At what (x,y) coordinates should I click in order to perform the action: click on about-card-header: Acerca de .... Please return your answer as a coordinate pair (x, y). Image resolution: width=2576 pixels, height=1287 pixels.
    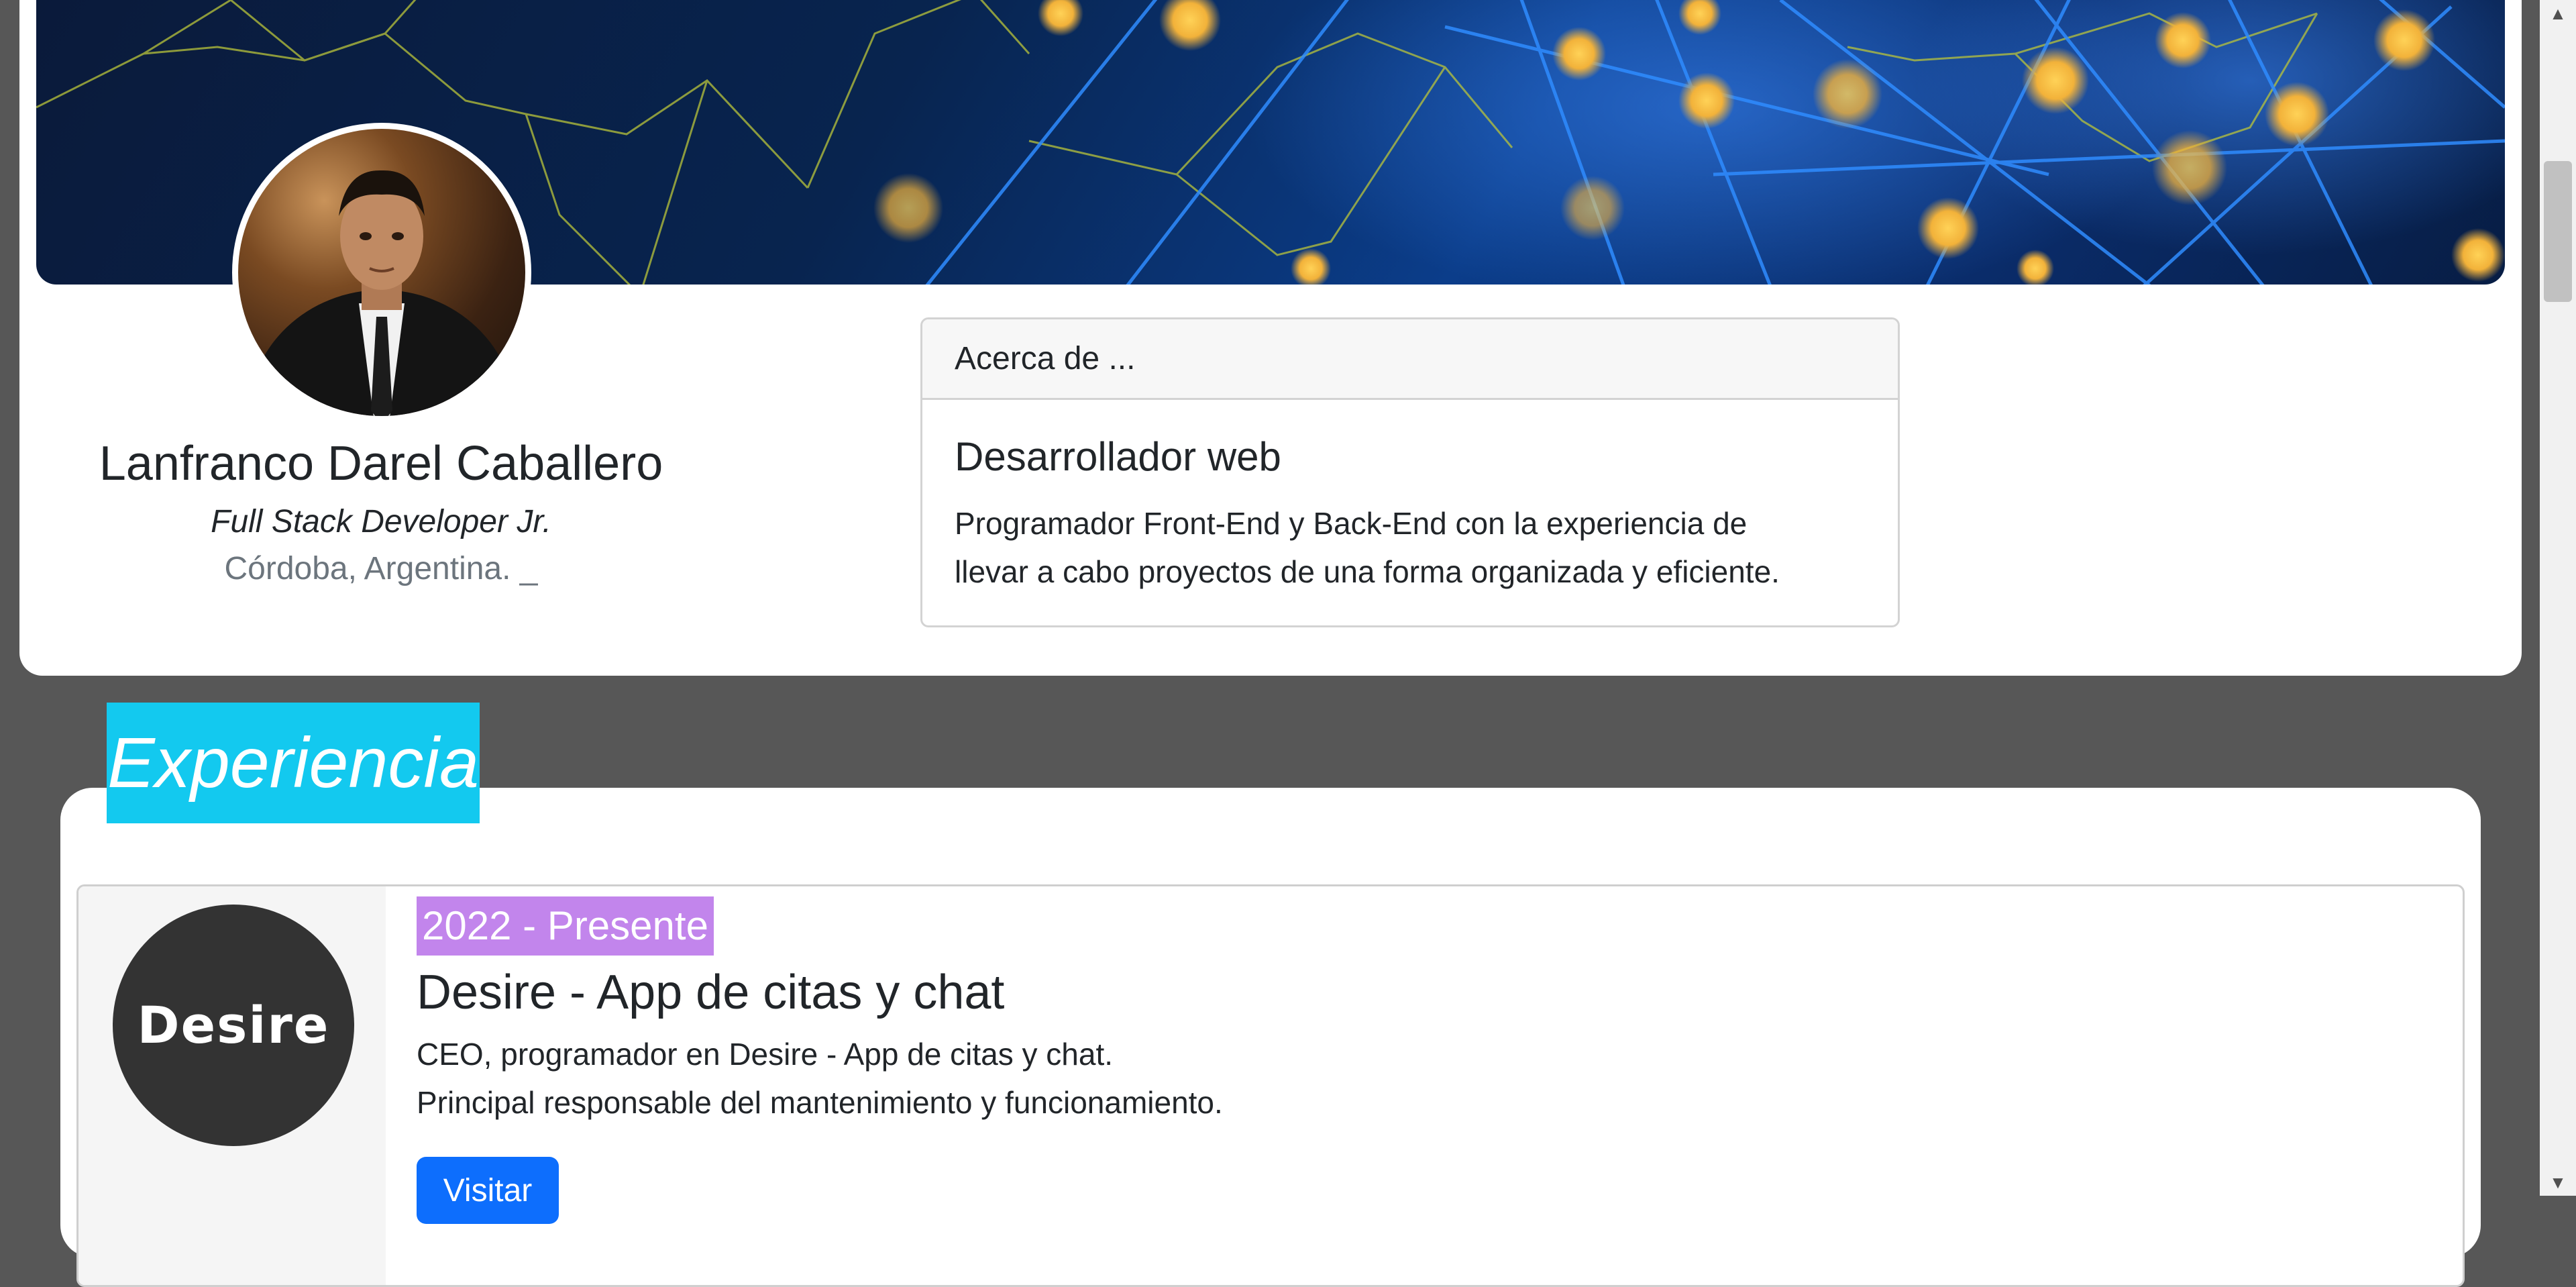
    Looking at the image, I should click on (1410, 359).